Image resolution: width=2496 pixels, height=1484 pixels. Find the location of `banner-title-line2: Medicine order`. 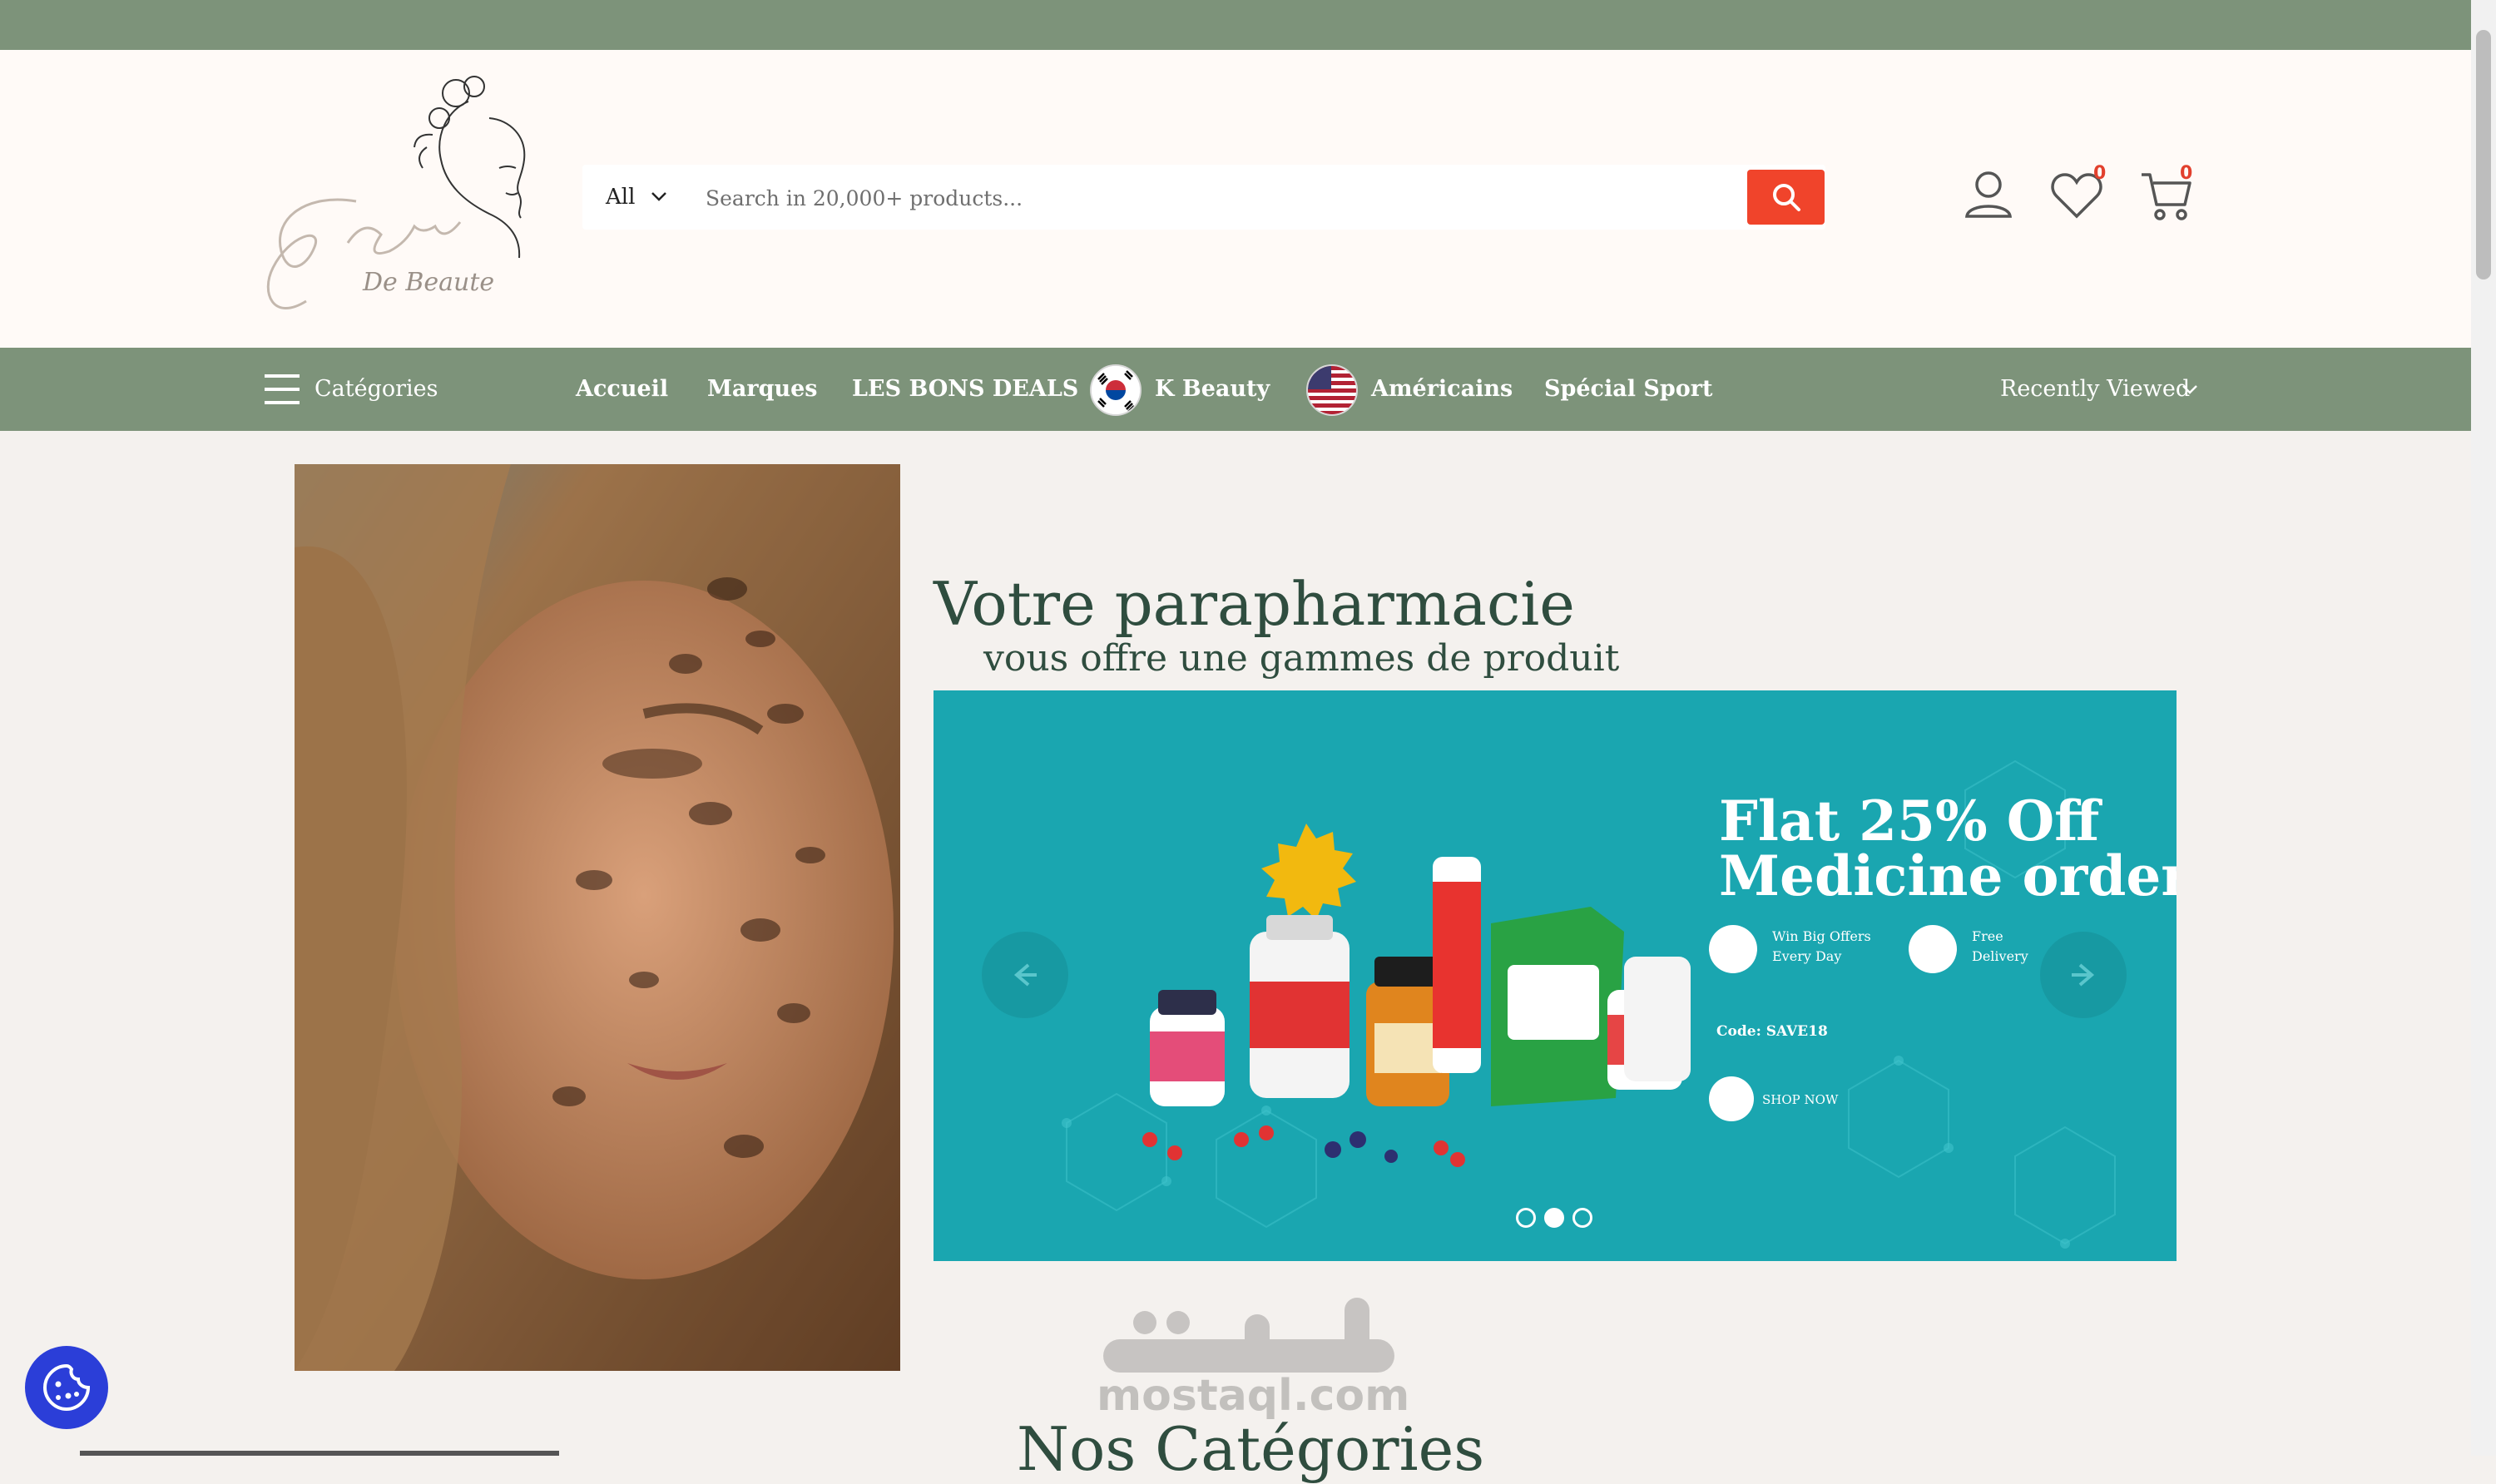

banner-title-line2: Medicine order is located at coordinates (1948, 875).